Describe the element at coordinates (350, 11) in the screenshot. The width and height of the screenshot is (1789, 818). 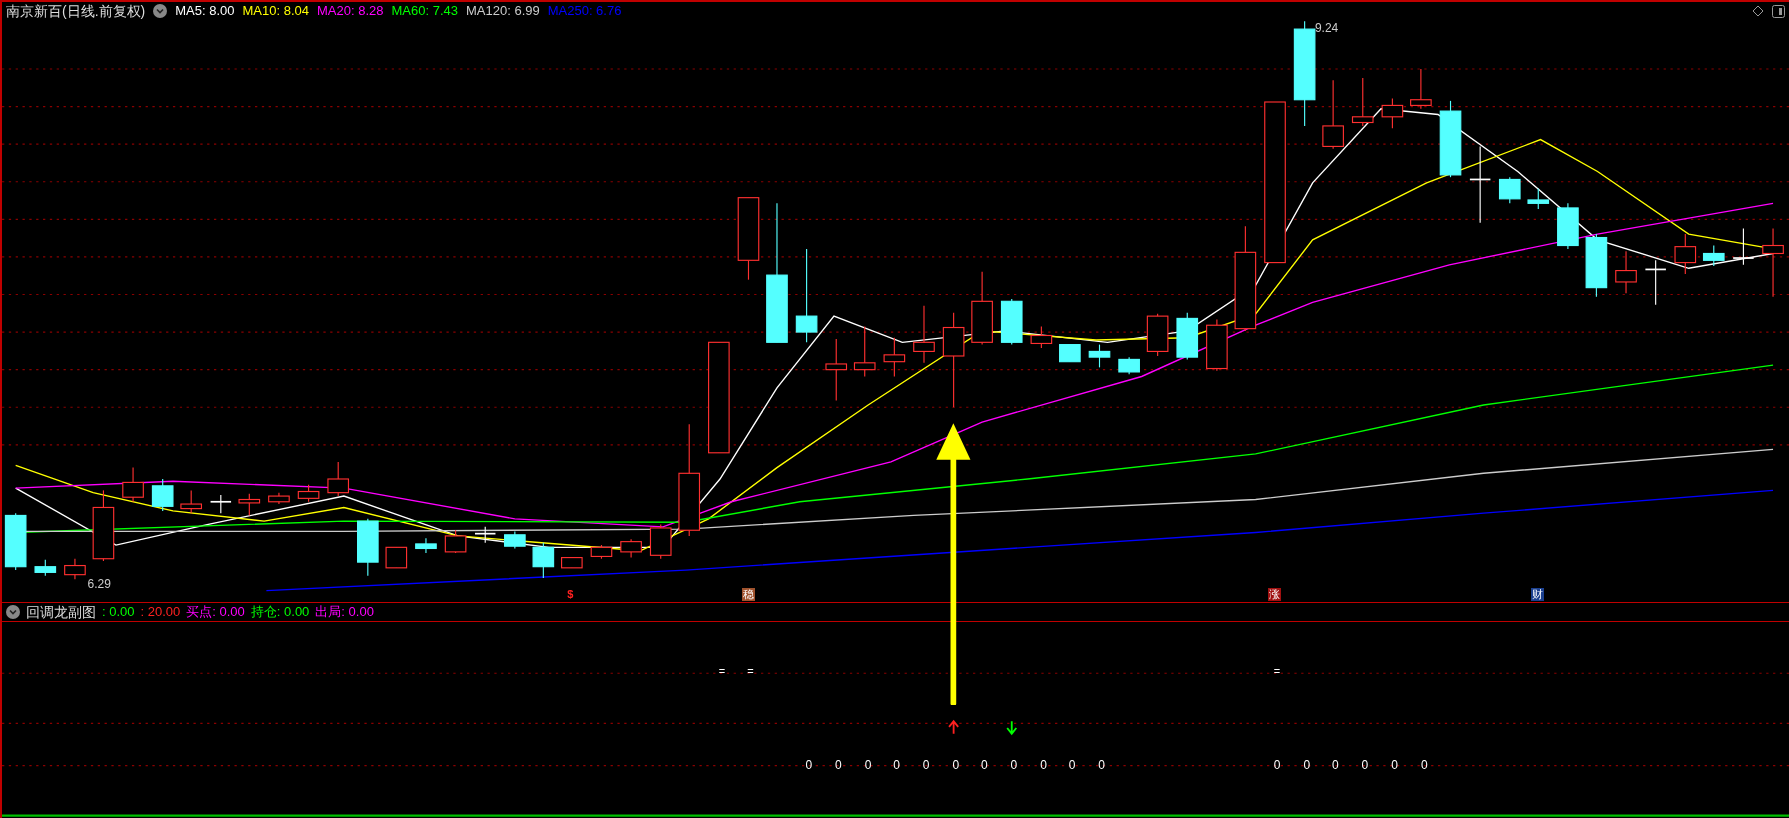
I see `indicator-value: MA20: 8.28` at that location.